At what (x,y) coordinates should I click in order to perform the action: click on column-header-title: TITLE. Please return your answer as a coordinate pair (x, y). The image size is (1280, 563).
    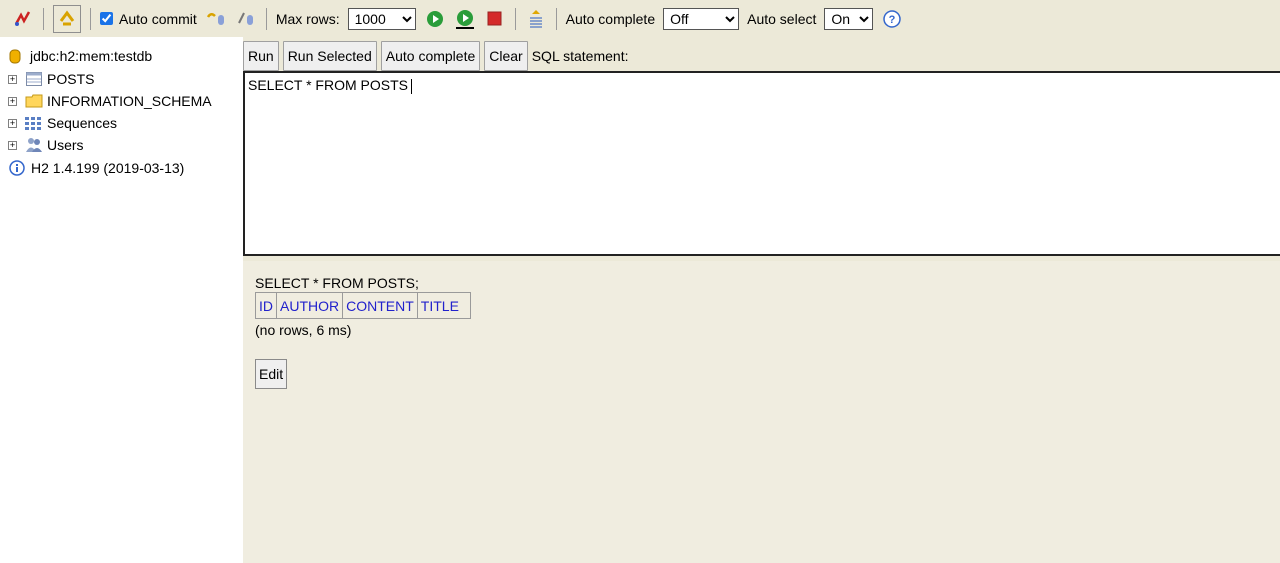
    Looking at the image, I should click on (443, 305).